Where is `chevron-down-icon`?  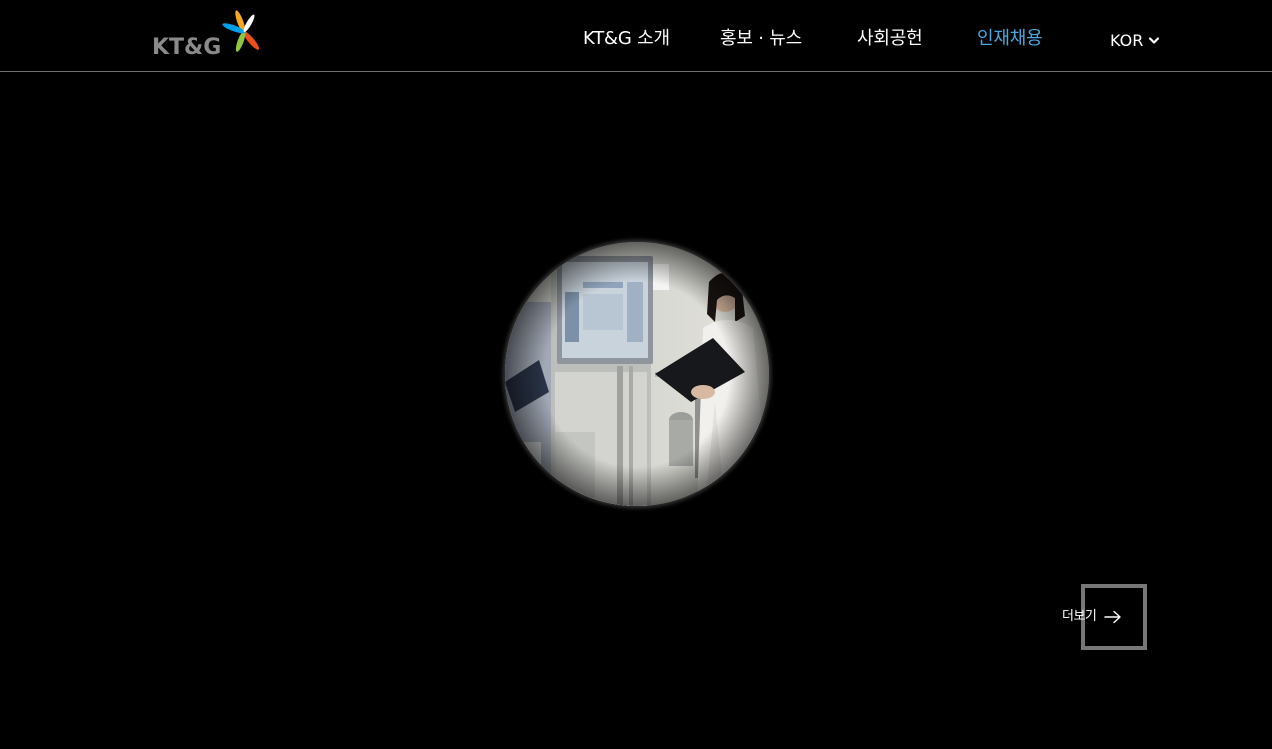 chevron-down-icon is located at coordinates (1154, 40).